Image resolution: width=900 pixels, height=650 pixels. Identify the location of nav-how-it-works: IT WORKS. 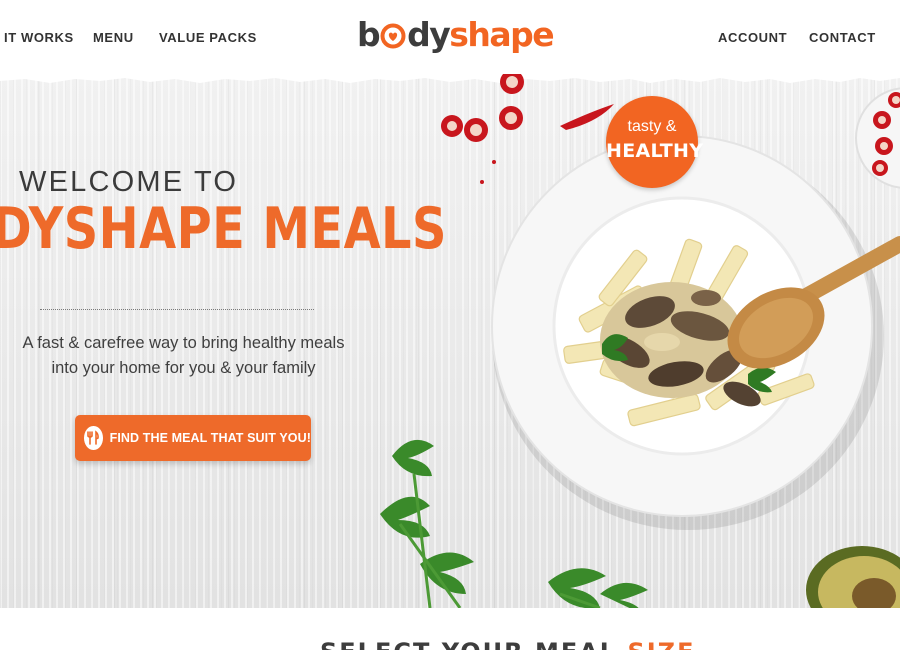
(39, 37).